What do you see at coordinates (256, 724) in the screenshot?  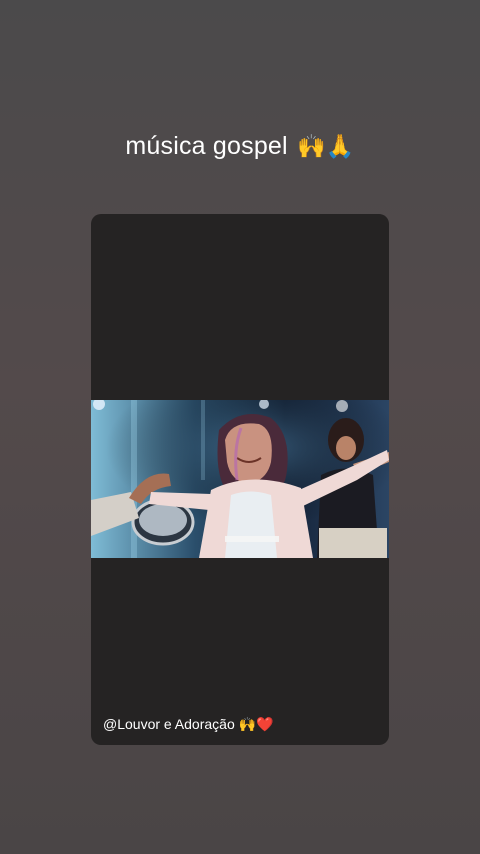 I see `mention-emoji: 🙌❤️` at bounding box center [256, 724].